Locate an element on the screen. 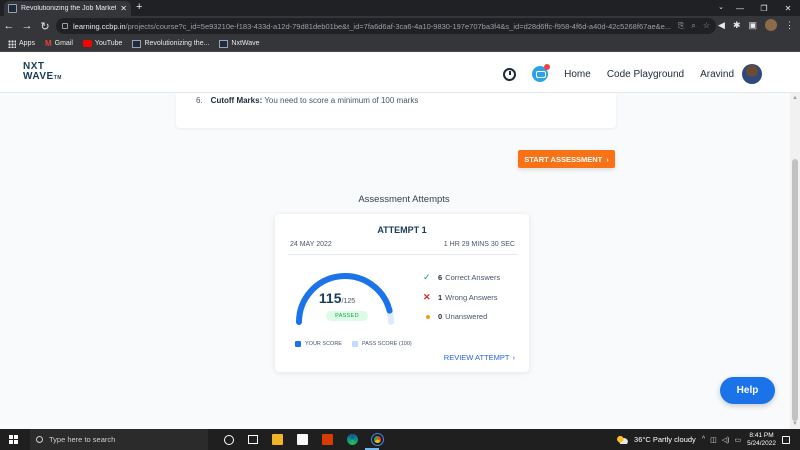 Image resolution: width=800 pixels, height=450 pixels. chrome-icon is located at coordinates (377, 439).